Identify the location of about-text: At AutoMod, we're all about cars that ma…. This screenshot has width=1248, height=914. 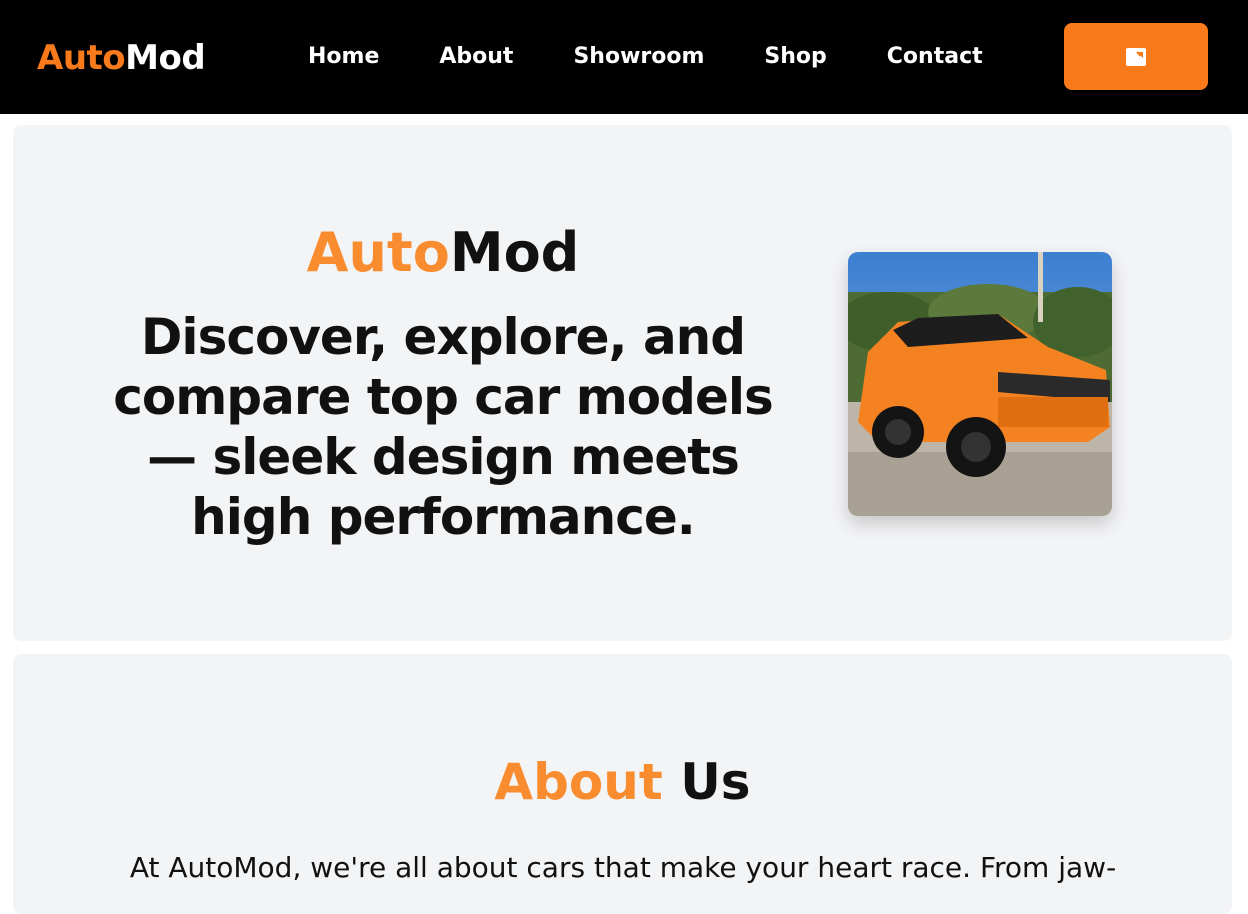
(623, 867).